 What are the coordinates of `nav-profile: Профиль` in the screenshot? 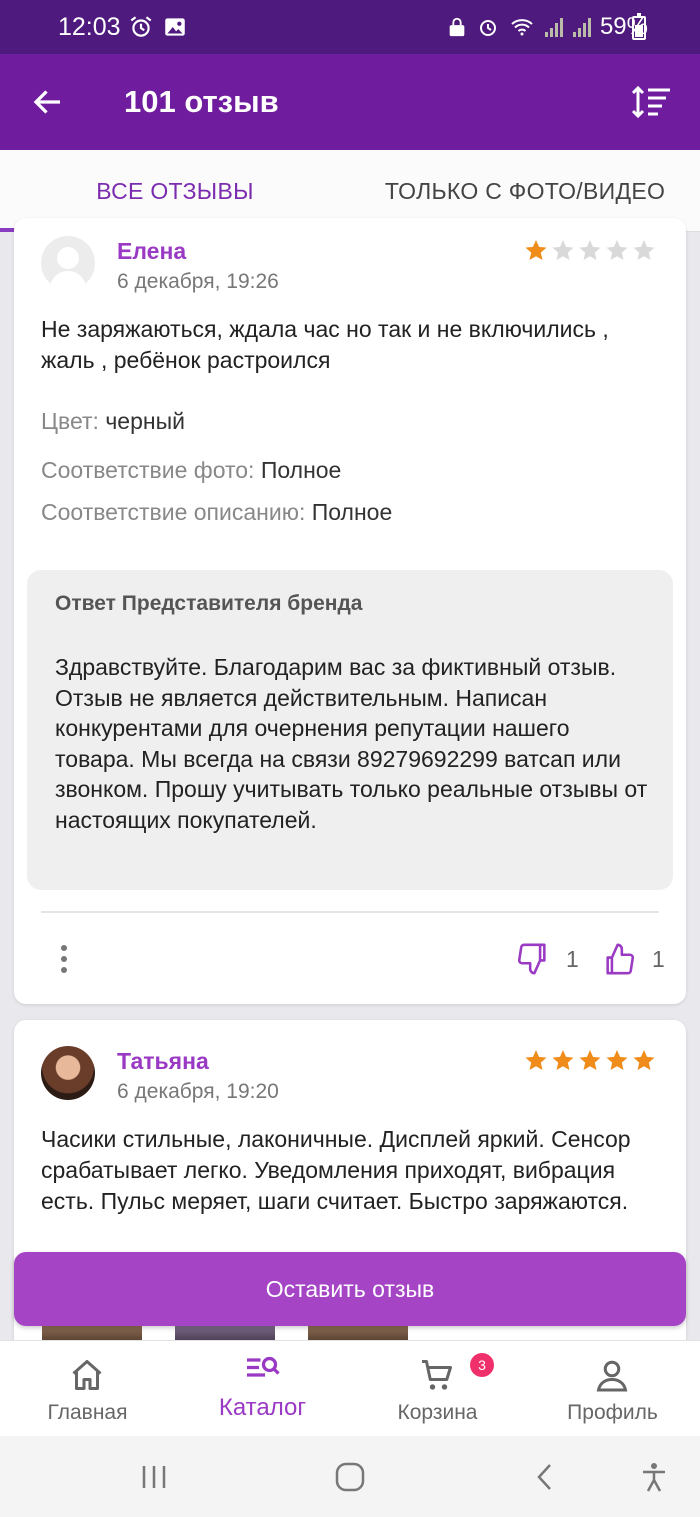 It's located at (612, 1389).